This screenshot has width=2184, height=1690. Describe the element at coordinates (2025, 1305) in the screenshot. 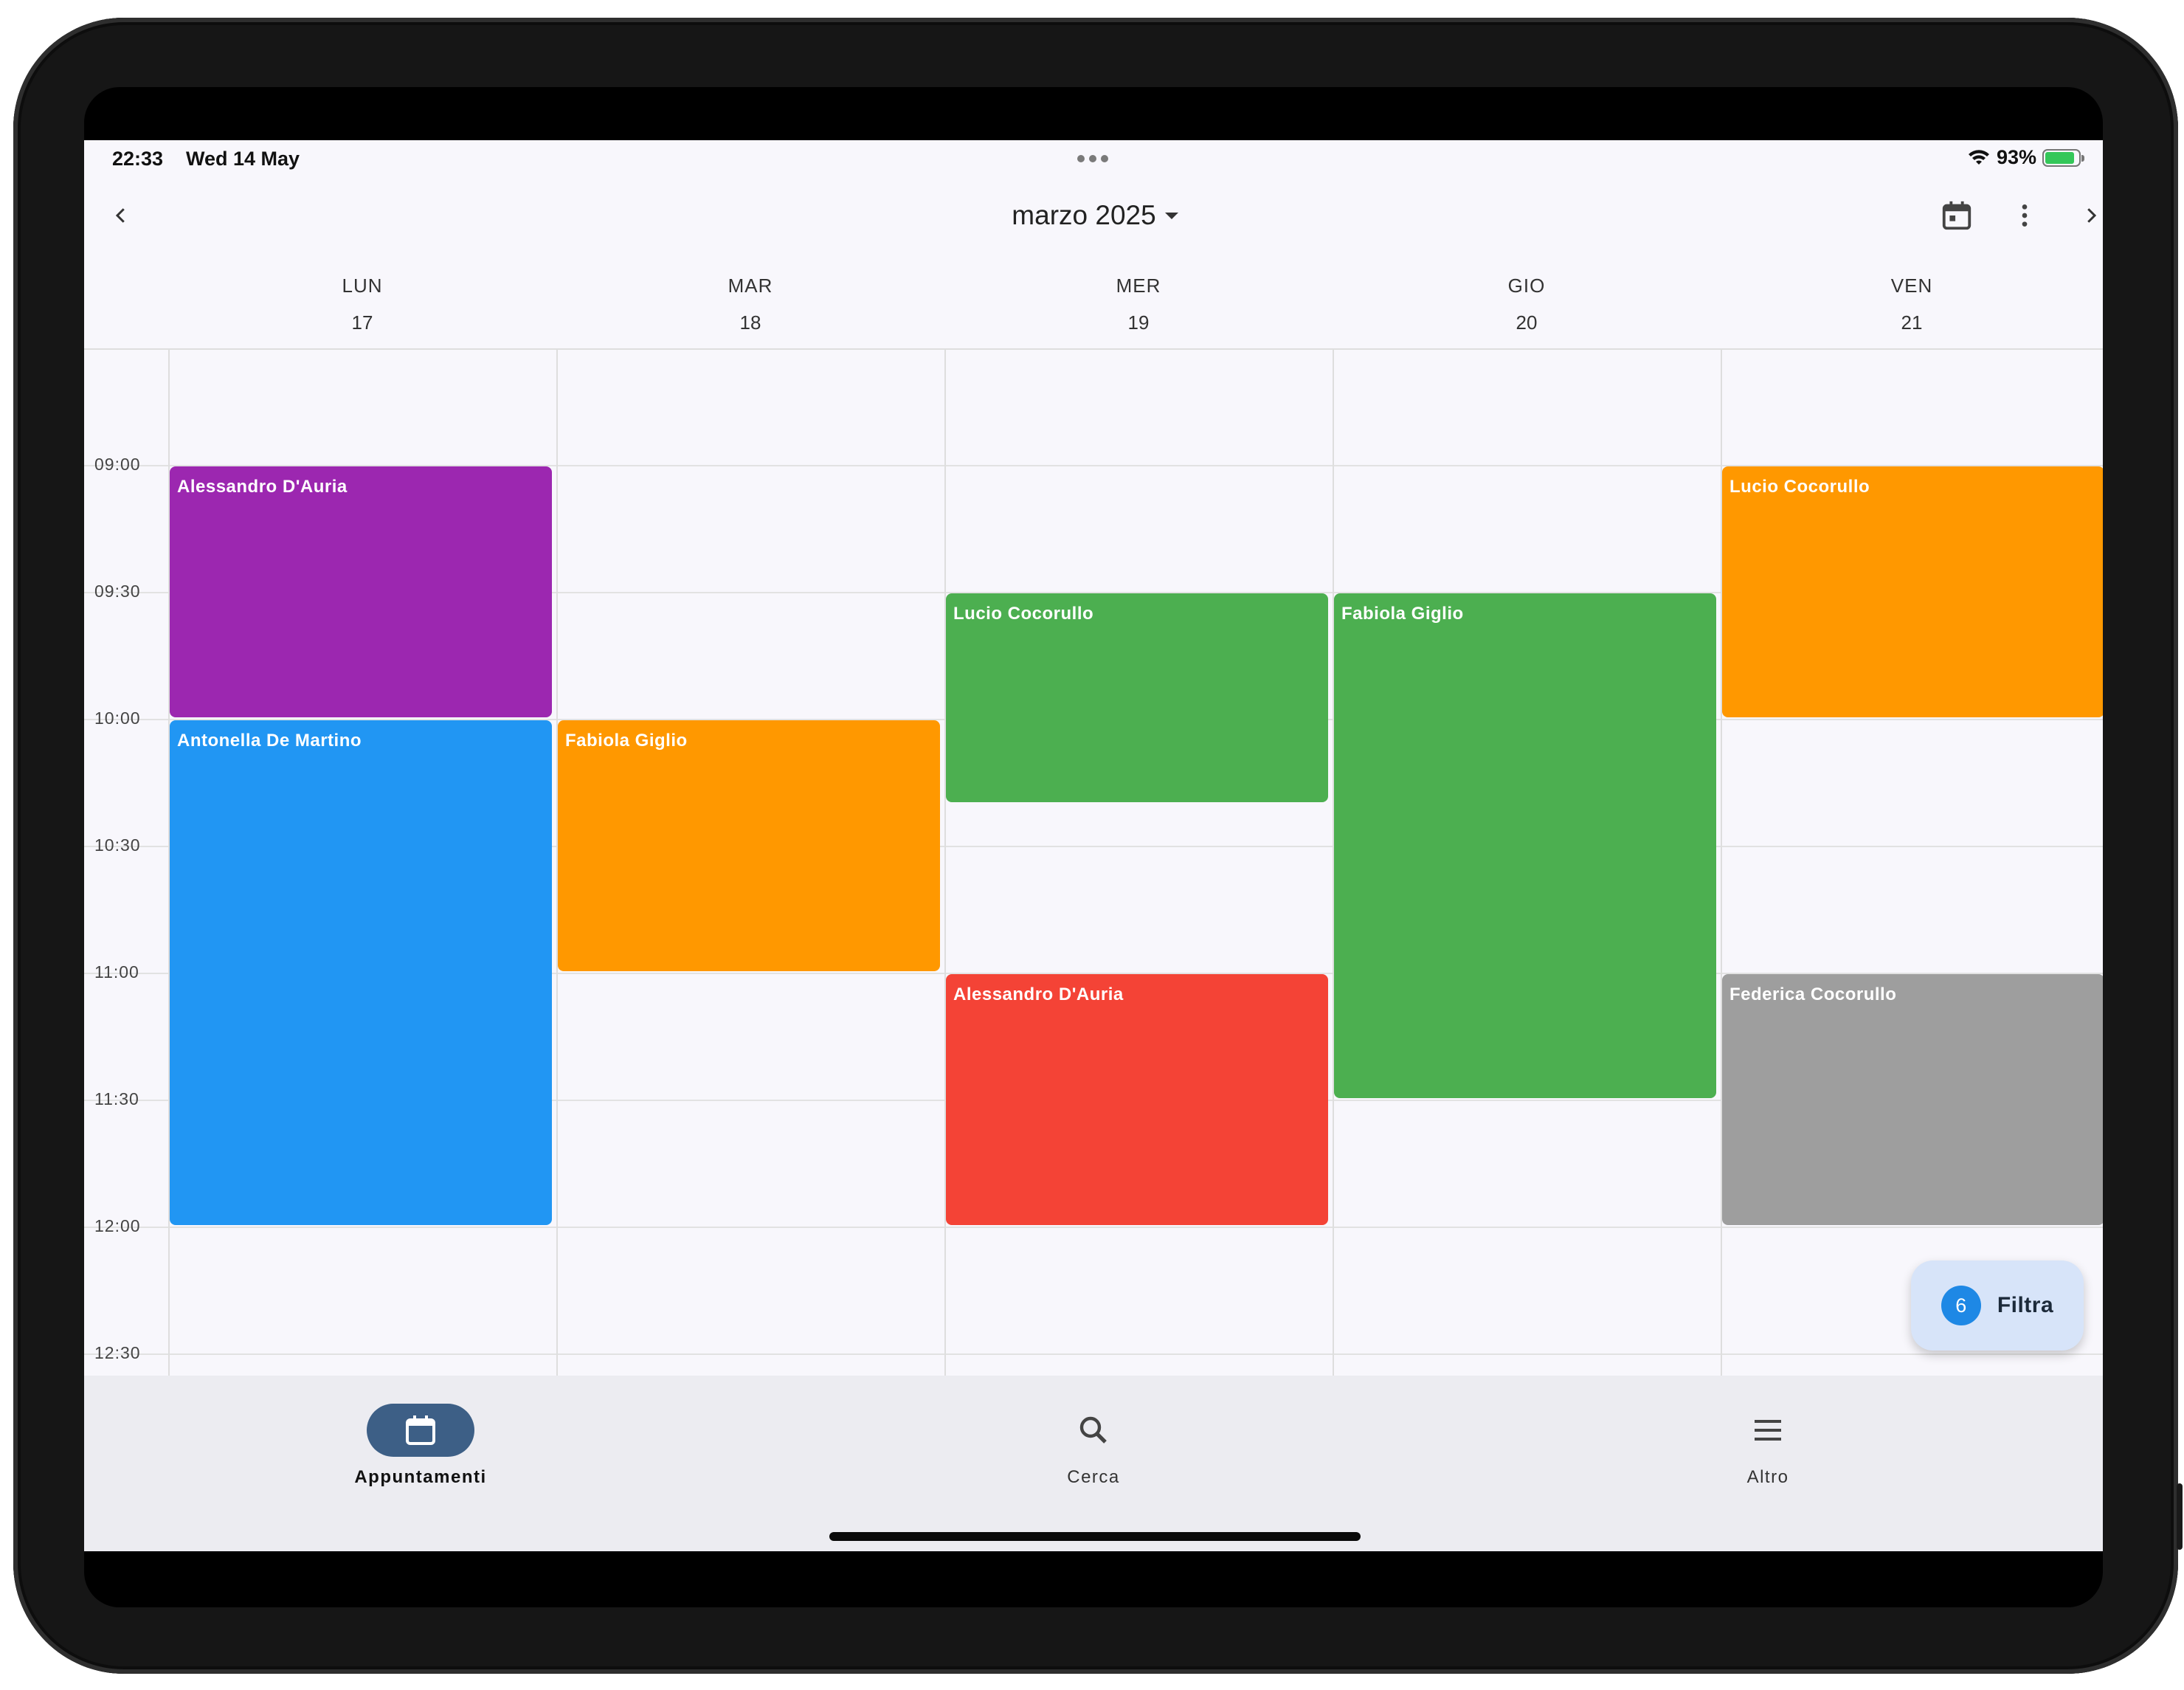

I see `filter-label: Filtra` at that location.